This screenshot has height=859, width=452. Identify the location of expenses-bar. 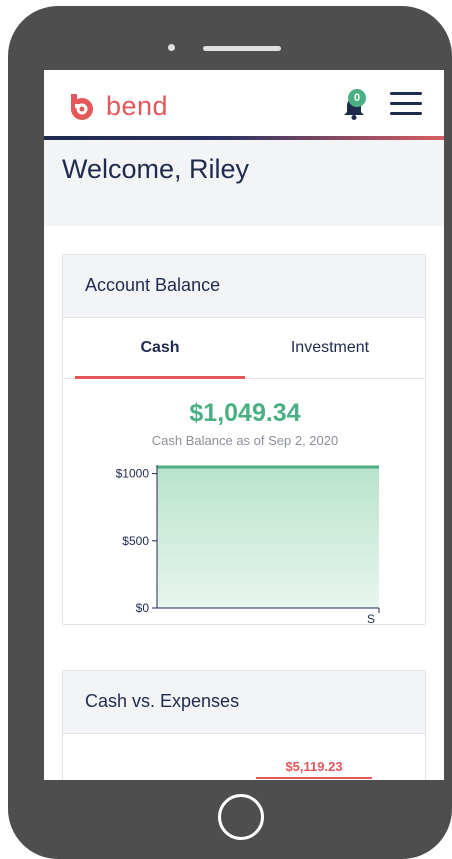
(314, 778).